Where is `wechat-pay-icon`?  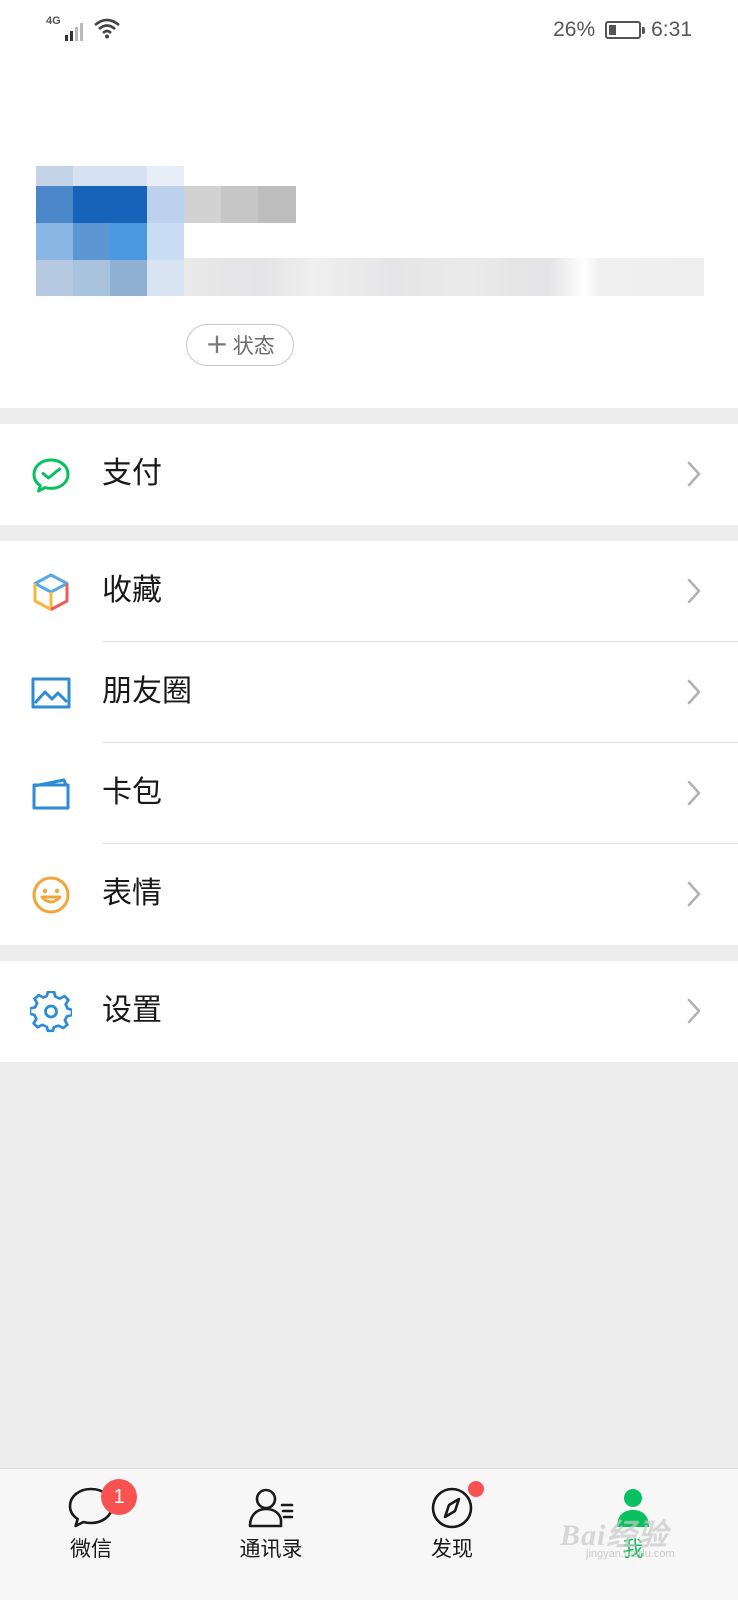
wechat-pay-icon is located at coordinates (51, 475).